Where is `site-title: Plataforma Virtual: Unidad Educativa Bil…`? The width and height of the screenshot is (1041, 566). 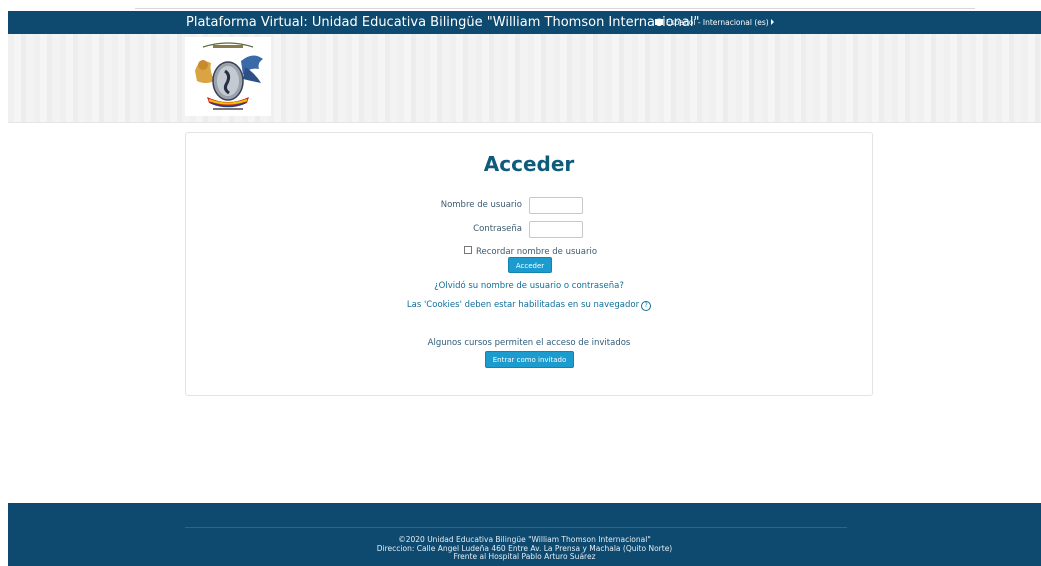 site-title: Plataforma Virtual: Unidad Educativa Bil… is located at coordinates (442, 22).